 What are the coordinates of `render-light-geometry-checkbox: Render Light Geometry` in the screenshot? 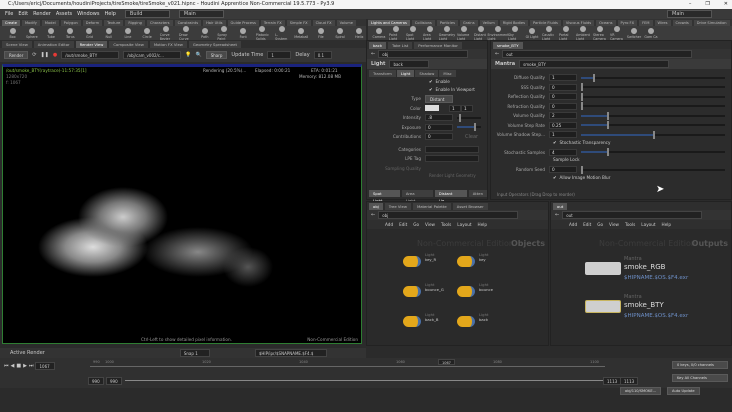 It's located at (427, 175).